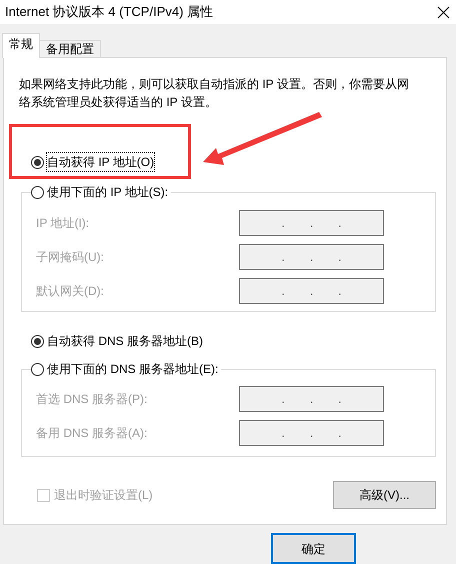 The height and width of the screenshot is (564, 456). What do you see at coordinates (109, 12) in the screenshot?
I see `window-title: Internet 协议版本 4 (TCP/IPv4) 属性` at bounding box center [109, 12].